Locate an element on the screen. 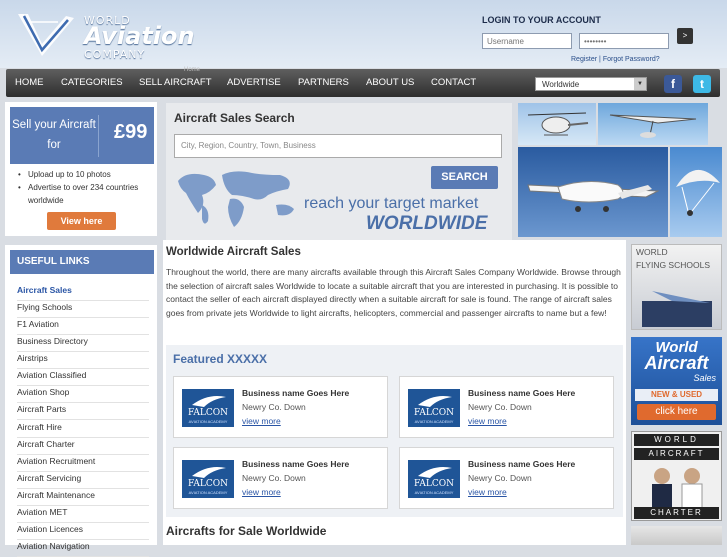 The image size is (727, 557). sell-text: Sell your Aircraft for is located at coordinates (54, 135).